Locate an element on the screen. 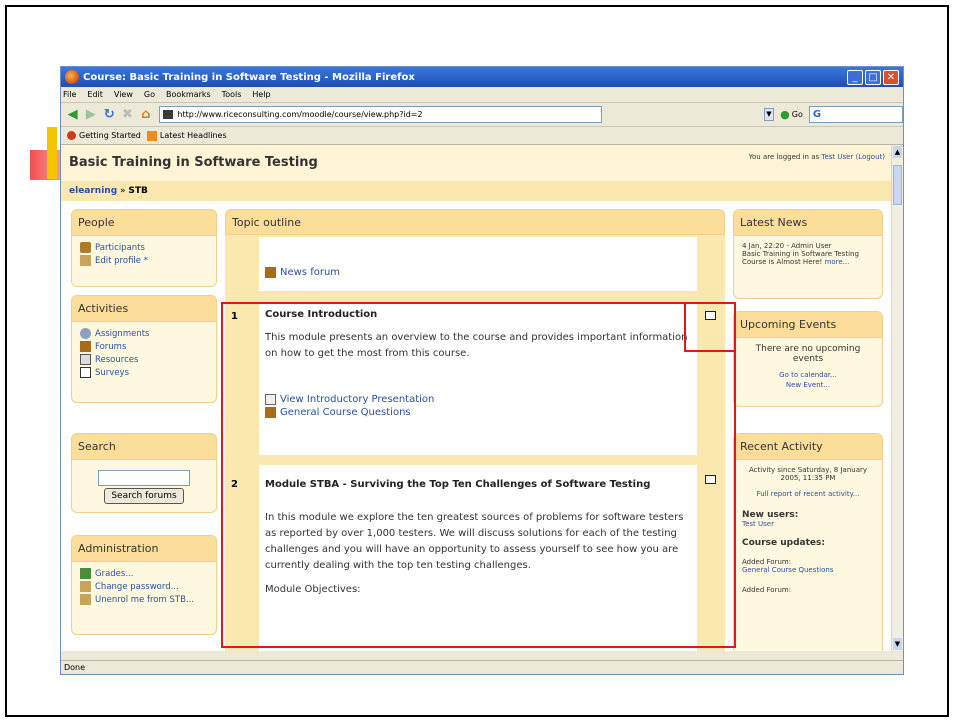 Image resolution: width=953 pixels, height=721 pixels. news-forum-icon is located at coordinates (270, 272).